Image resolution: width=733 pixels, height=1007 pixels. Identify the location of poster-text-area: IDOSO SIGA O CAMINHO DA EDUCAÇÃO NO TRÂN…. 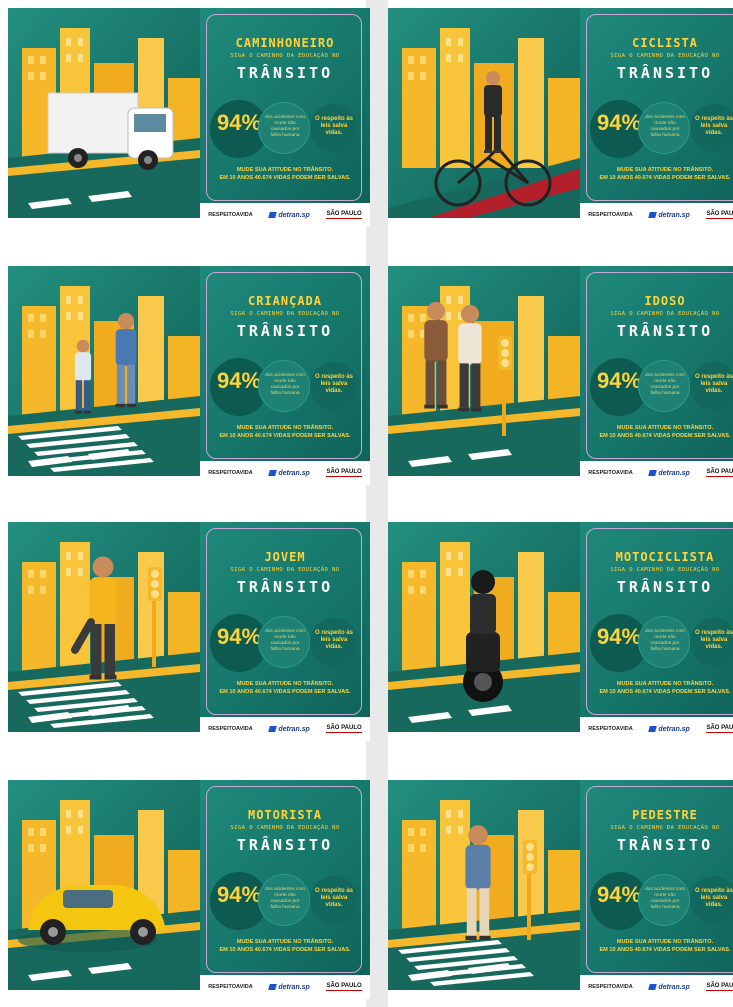
(656, 363).